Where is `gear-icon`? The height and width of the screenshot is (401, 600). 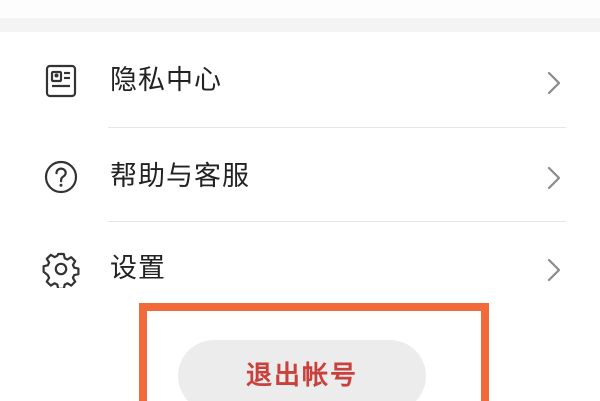
gear-icon is located at coordinates (61, 269).